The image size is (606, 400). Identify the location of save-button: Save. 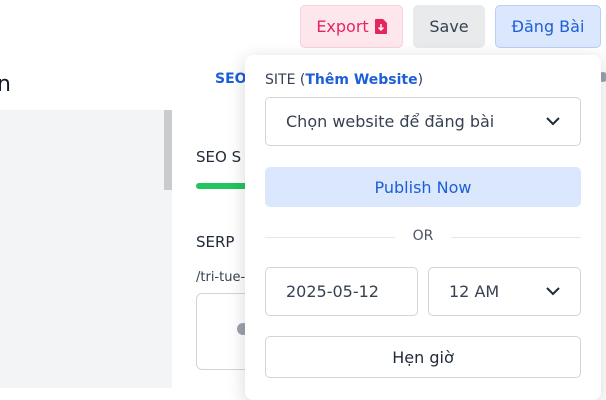
(449, 26).